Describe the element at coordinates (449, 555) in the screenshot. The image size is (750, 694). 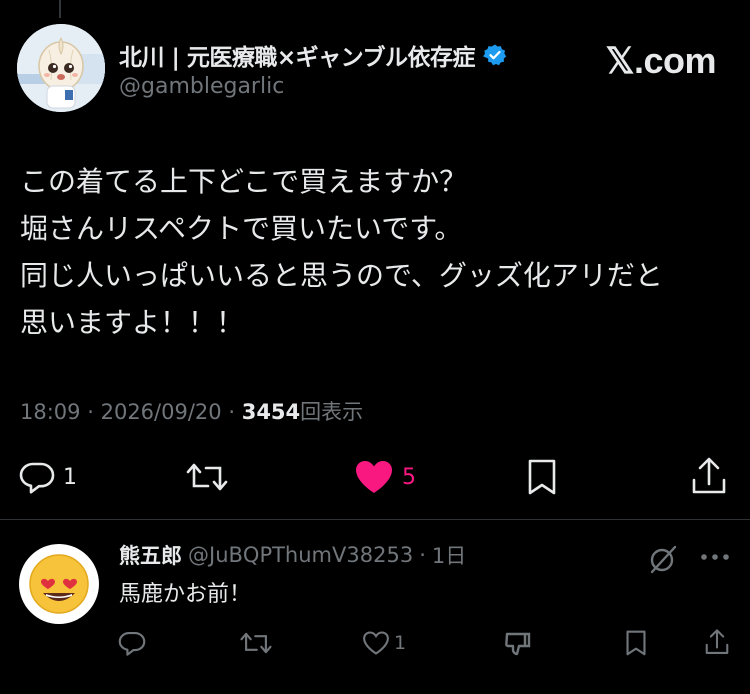
I see `reply-time: 1日` at that location.